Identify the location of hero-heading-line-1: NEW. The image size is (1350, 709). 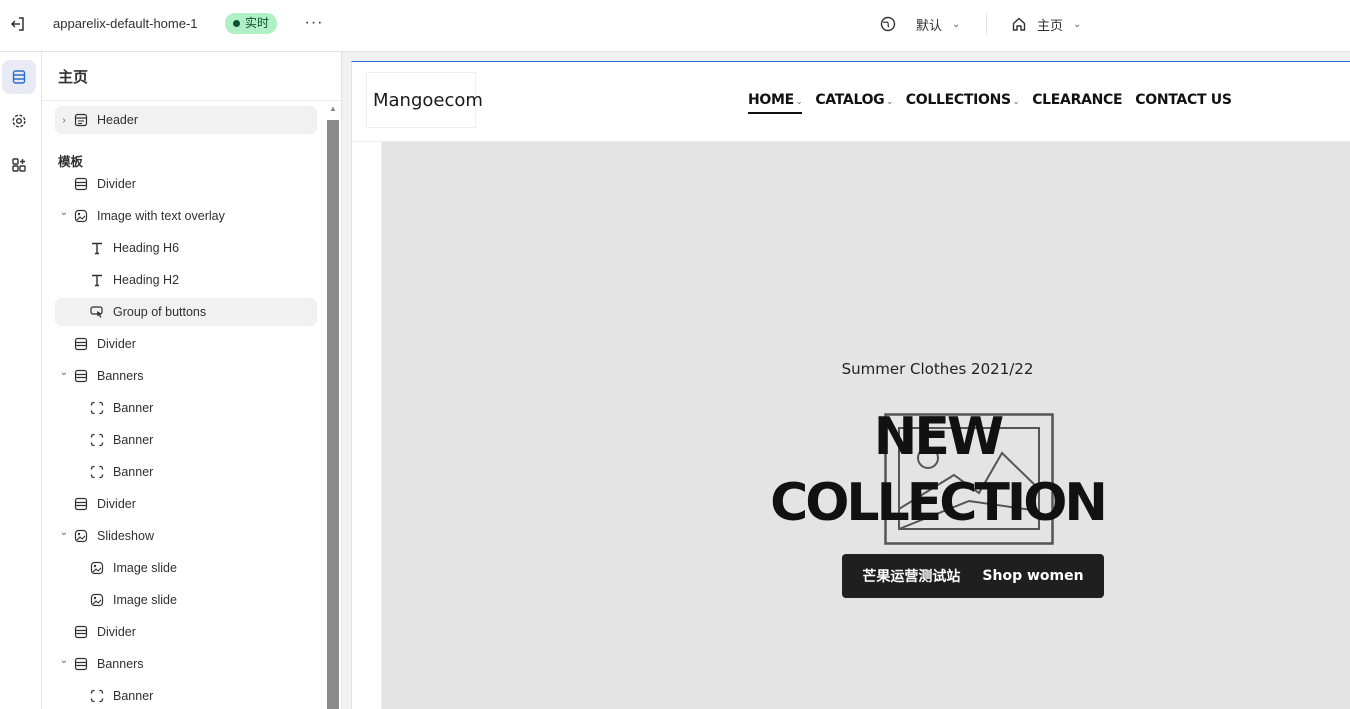
(938, 437).